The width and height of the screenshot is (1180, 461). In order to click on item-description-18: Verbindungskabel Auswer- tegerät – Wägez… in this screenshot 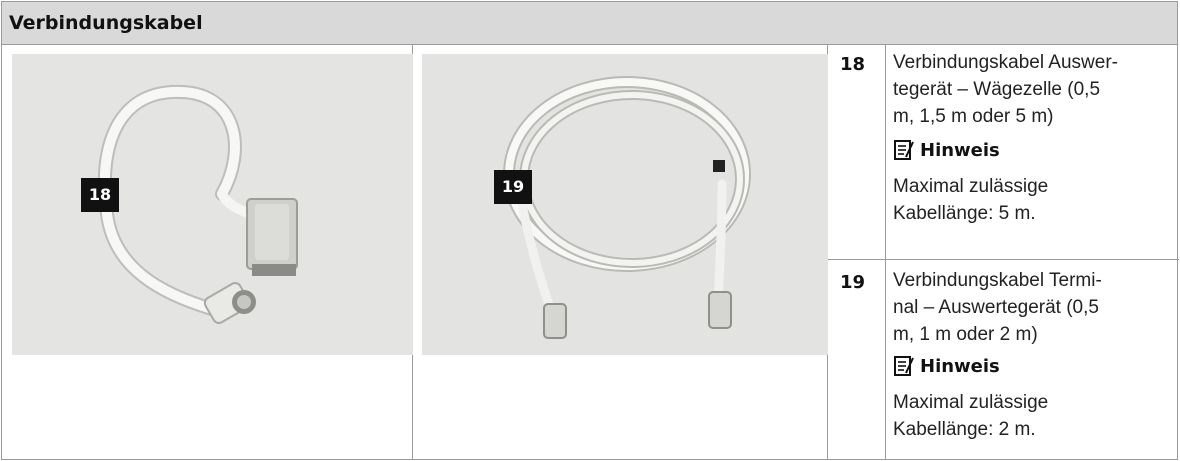, I will do `click(1033, 89)`.